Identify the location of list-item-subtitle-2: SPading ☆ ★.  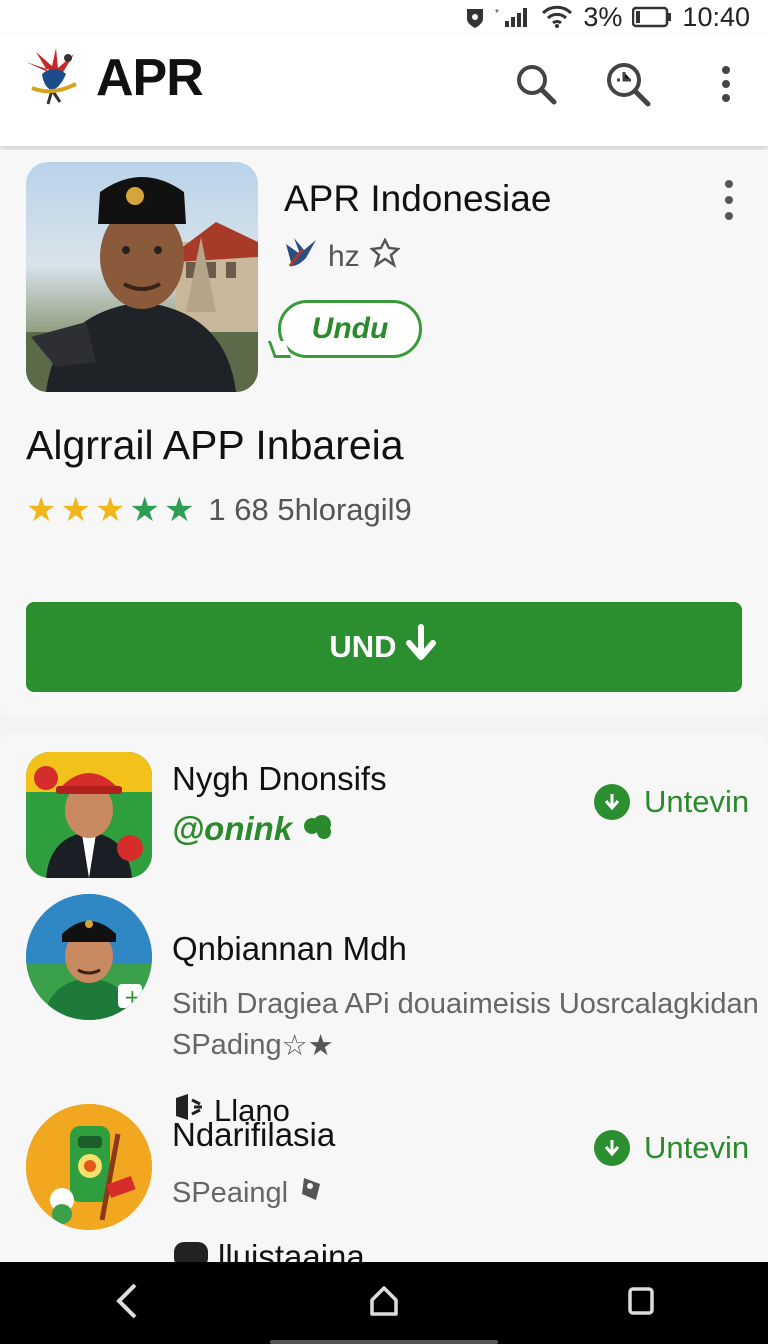
(253, 1045).